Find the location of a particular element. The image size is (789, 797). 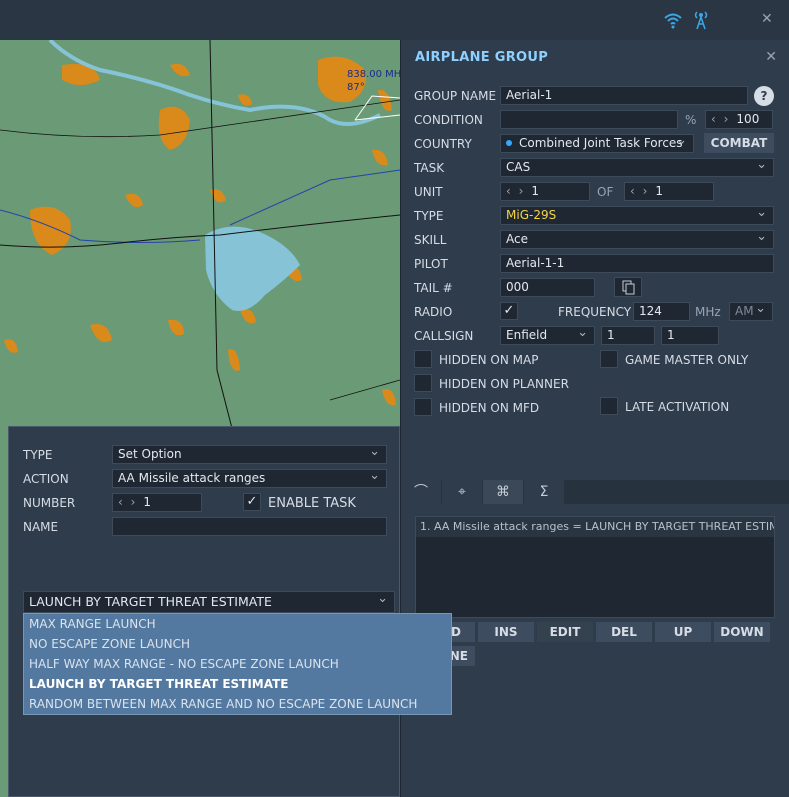

up-button: UP is located at coordinates (683, 632).